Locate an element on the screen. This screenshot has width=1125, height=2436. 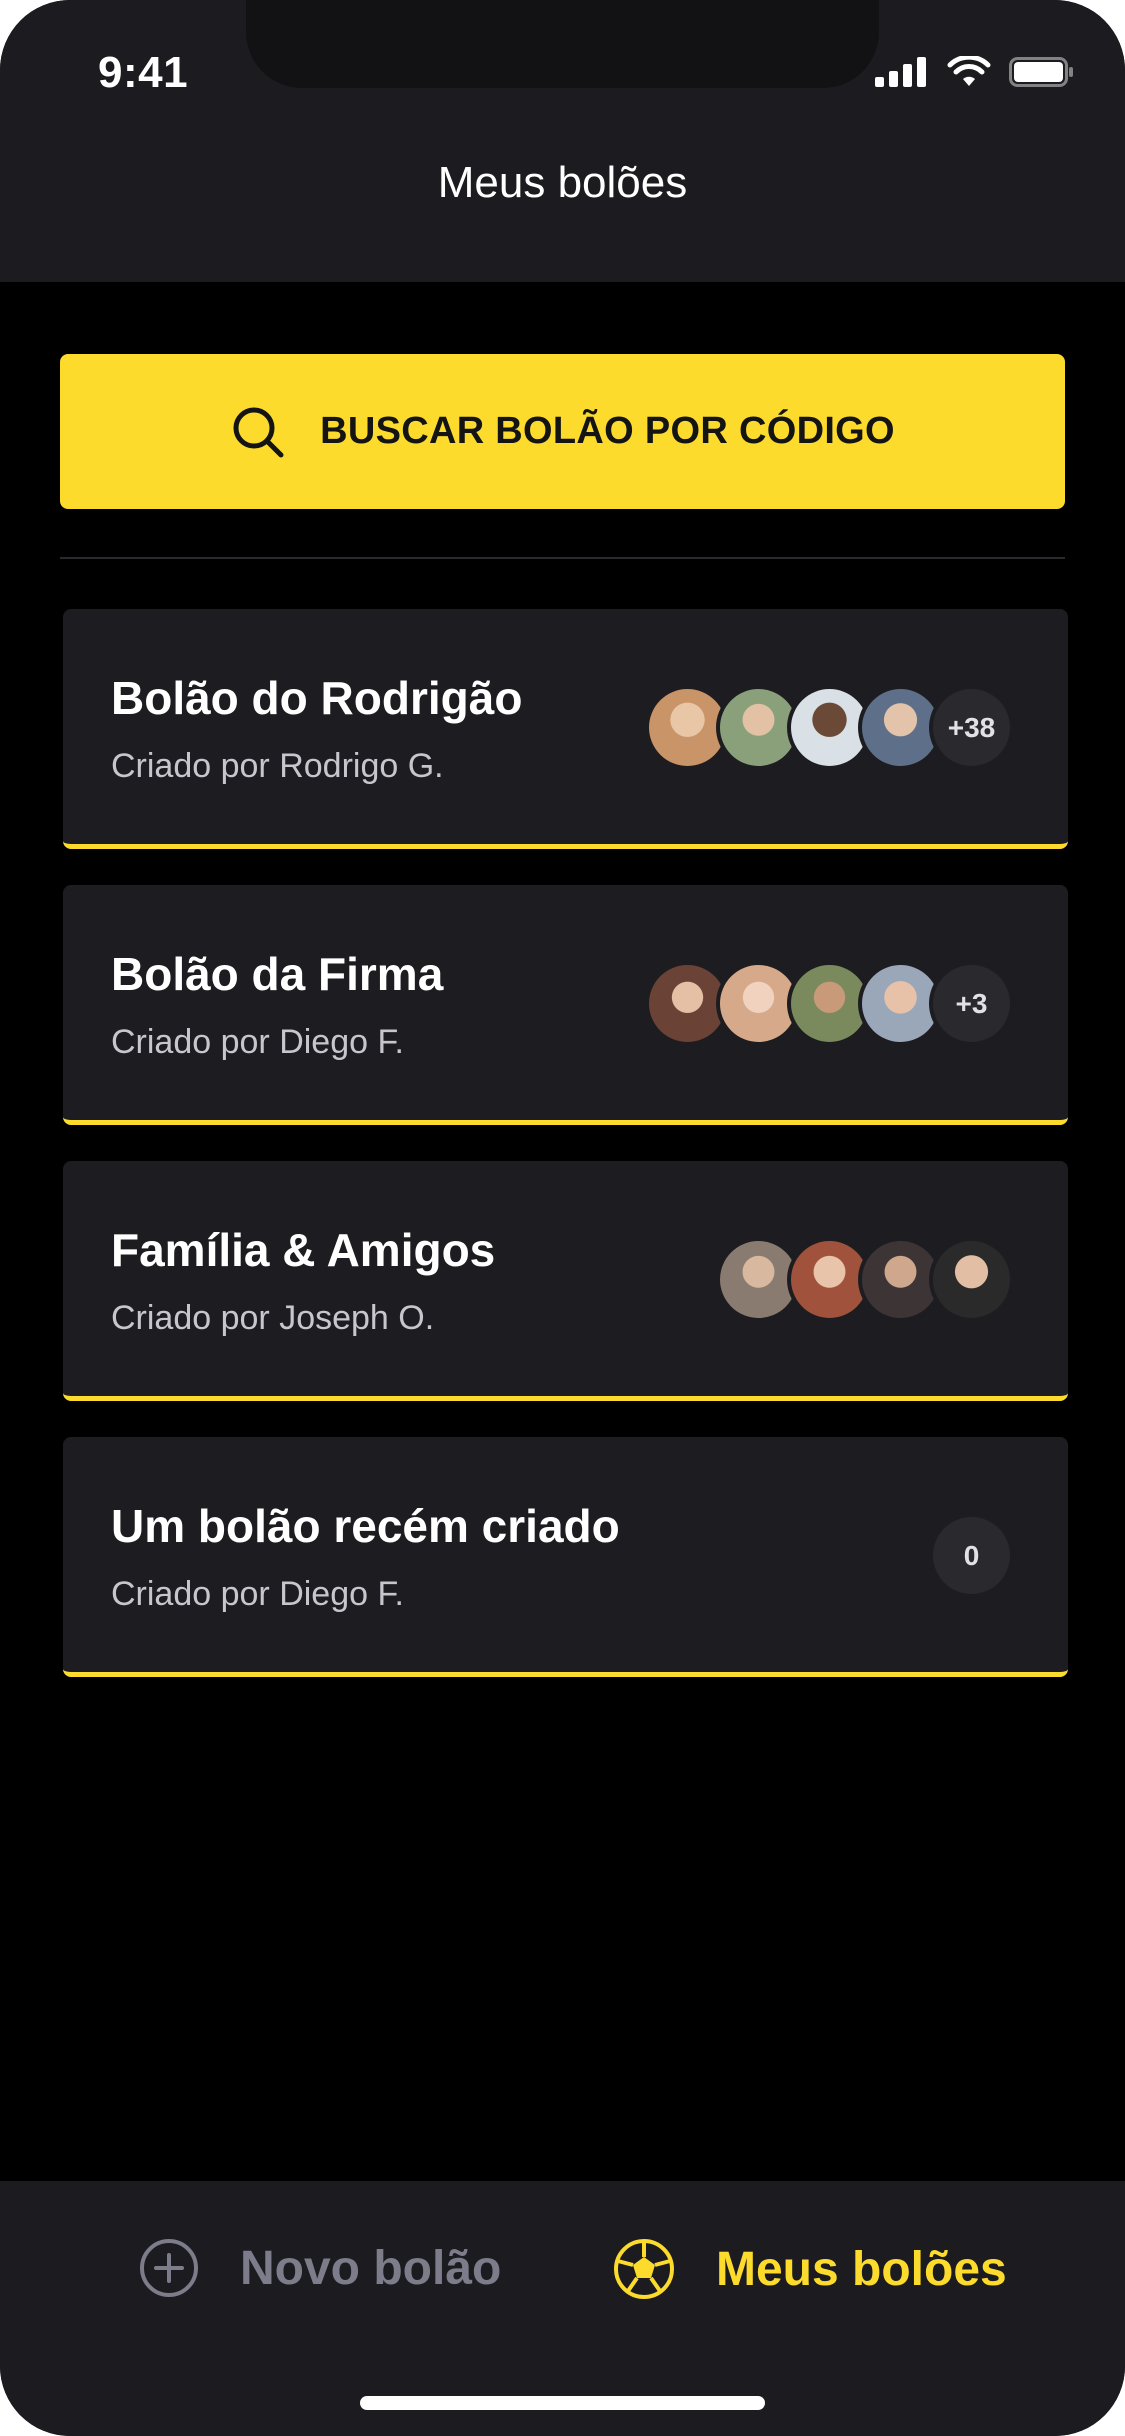
soccer-ball-icon is located at coordinates (644, 2269).